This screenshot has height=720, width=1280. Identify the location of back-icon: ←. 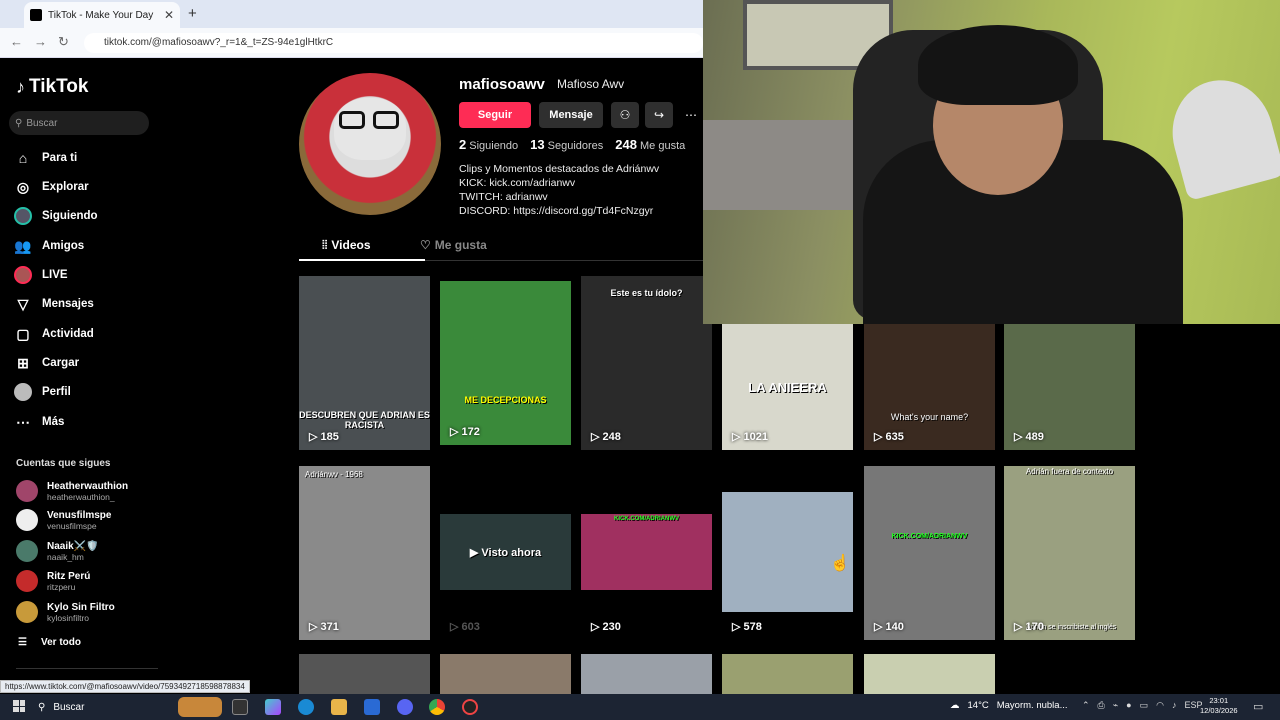
(16, 41).